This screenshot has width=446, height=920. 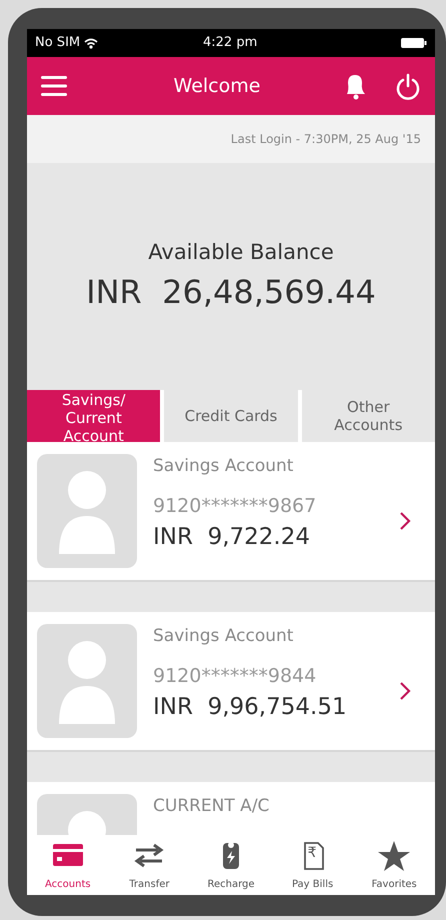 What do you see at coordinates (57, 43) in the screenshot?
I see `carrier-text: No SIM` at bounding box center [57, 43].